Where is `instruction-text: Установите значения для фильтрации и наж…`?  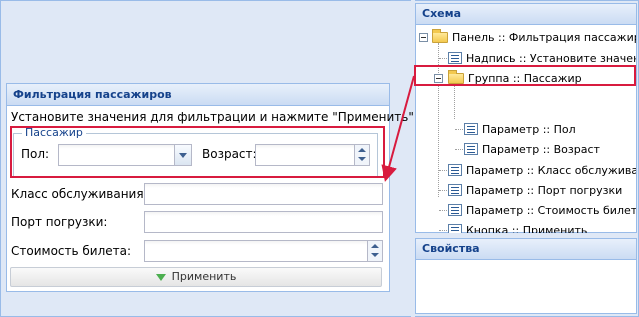 instruction-text: Установите значения для фильтрации и наж… is located at coordinates (212, 117).